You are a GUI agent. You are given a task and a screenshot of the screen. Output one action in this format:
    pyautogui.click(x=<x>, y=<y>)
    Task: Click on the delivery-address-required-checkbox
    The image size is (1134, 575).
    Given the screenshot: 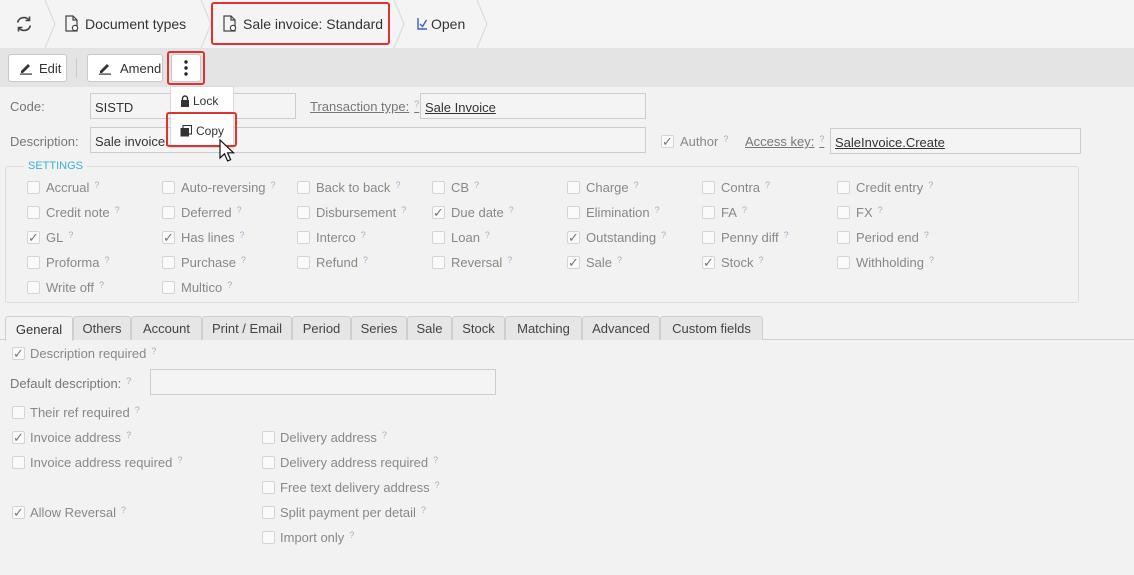 What is the action you would take?
    pyautogui.click(x=268, y=462)
    